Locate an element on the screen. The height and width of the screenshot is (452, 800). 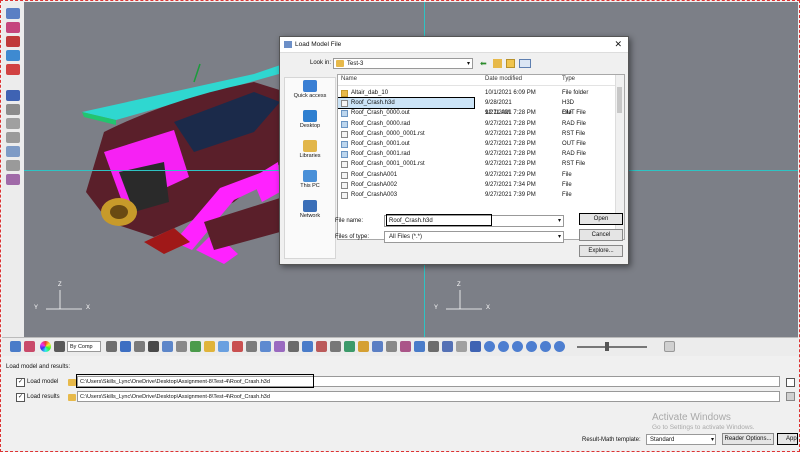
color-mode-select: By Comp is located at coordinates (84, 346).